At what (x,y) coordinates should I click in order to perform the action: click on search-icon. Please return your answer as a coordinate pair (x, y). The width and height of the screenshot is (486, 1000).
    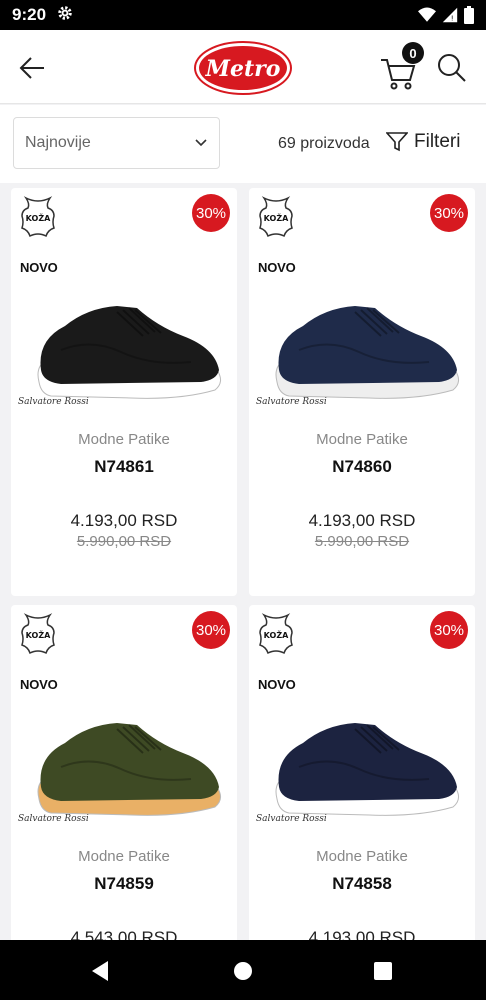
    Looking at the image, I should click on (452, 68).